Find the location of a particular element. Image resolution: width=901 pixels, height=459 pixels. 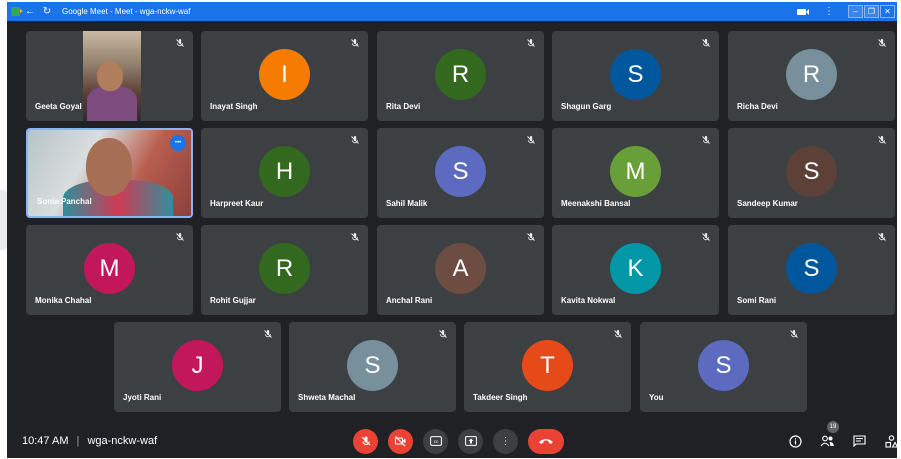

side-controls: 19 is located at coordinates (841, 436).